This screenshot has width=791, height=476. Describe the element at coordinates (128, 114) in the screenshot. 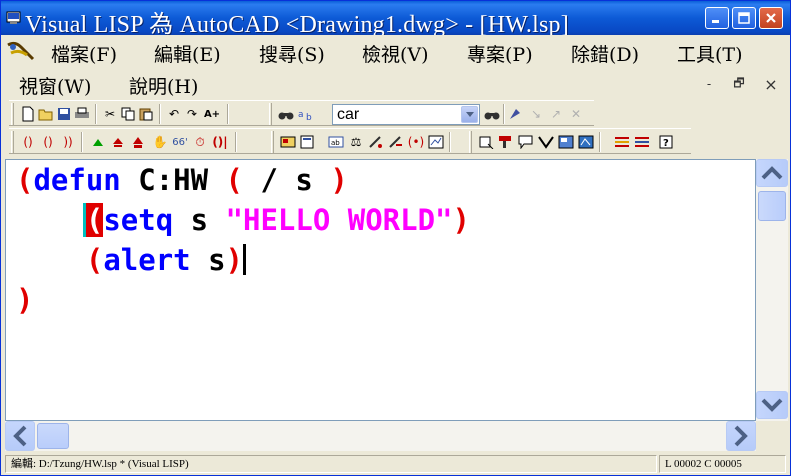

I see `copy-icon` at that location.